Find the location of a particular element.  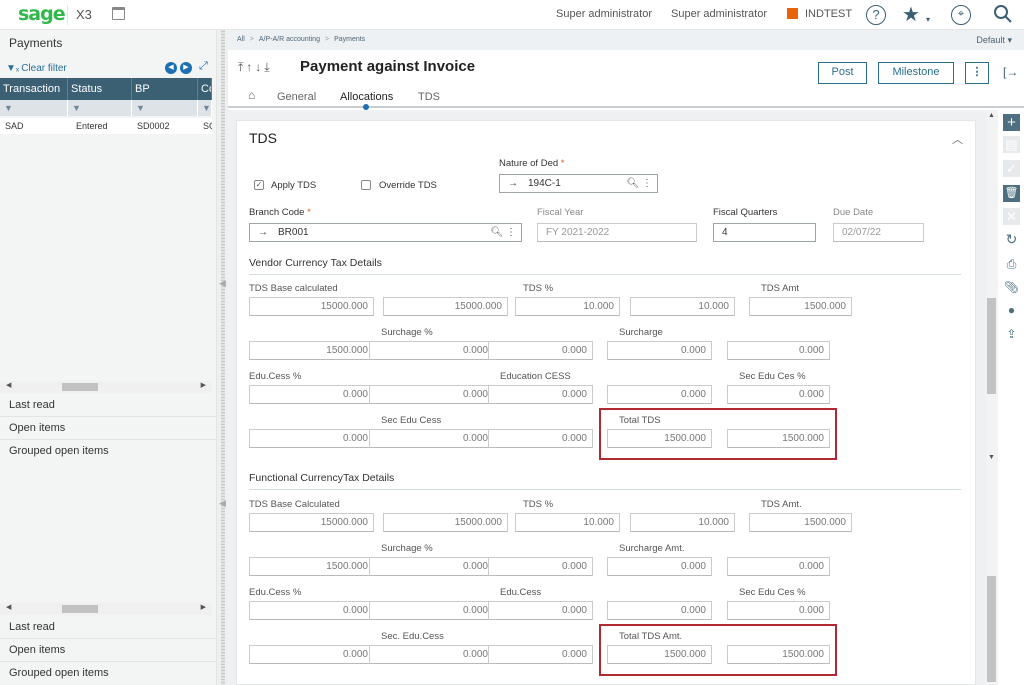

table-row: SAD Entered SD0002 SC is located at coordinates (106, 126).